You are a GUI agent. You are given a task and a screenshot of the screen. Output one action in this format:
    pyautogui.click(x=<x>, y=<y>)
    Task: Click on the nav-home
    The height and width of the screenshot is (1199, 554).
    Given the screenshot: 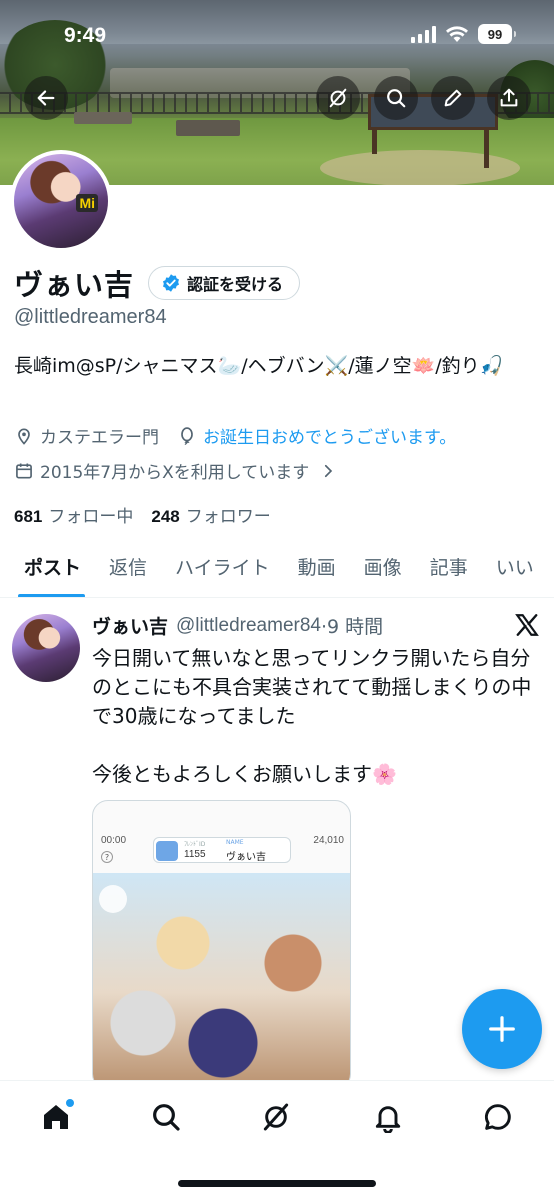 What is the action you would take?
    pyautogui.click(x=56, y=1117)
    